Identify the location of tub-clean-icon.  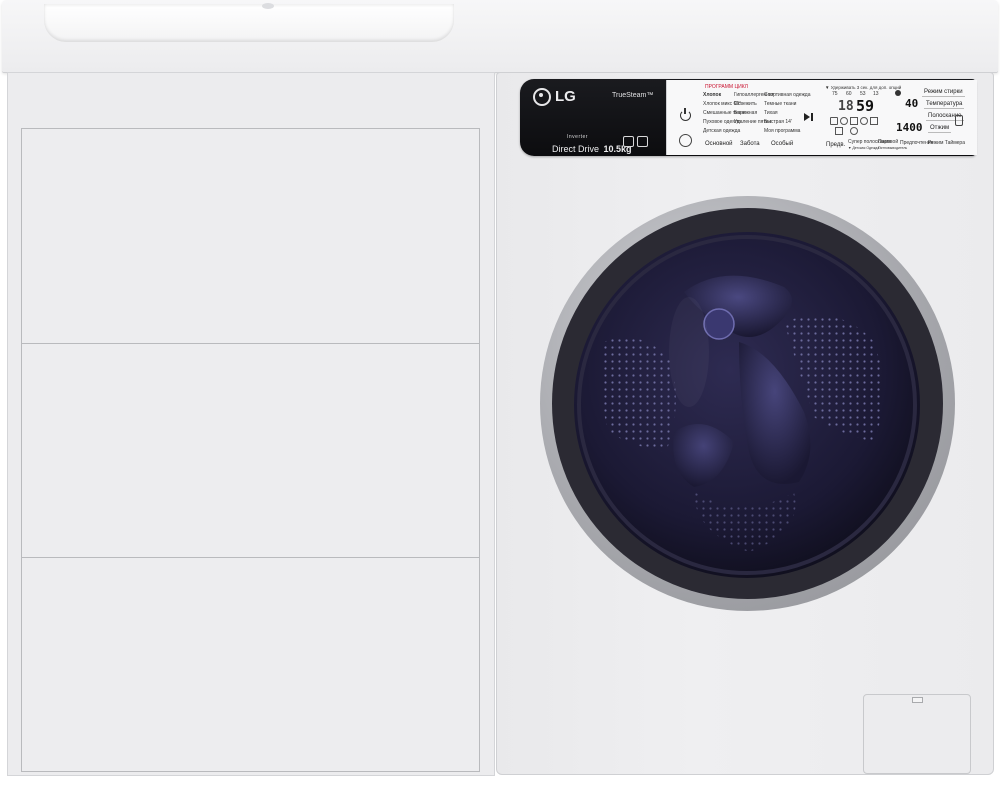
(628, 141).